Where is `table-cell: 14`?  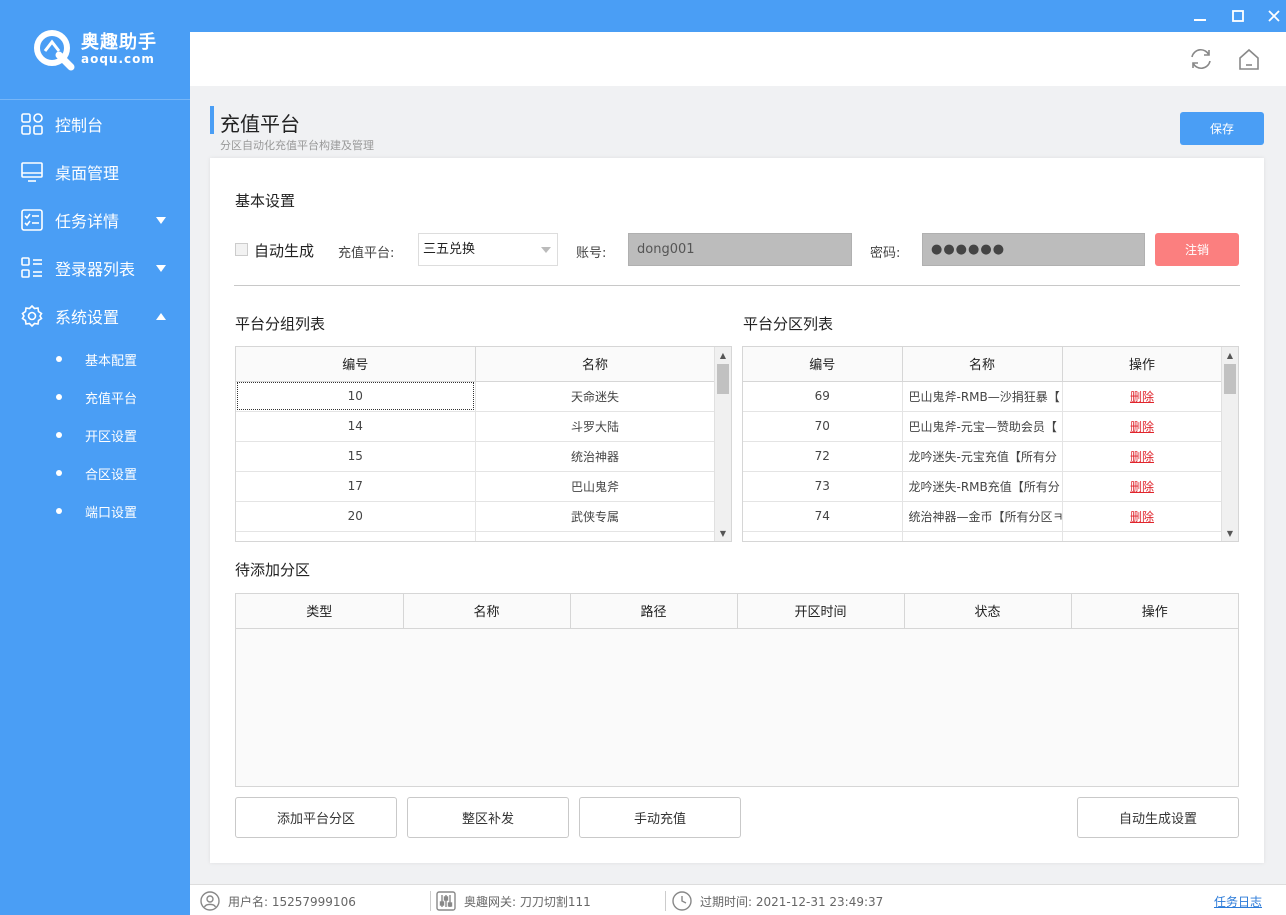
table-cell: 14 is located at coordinates (356, 426).